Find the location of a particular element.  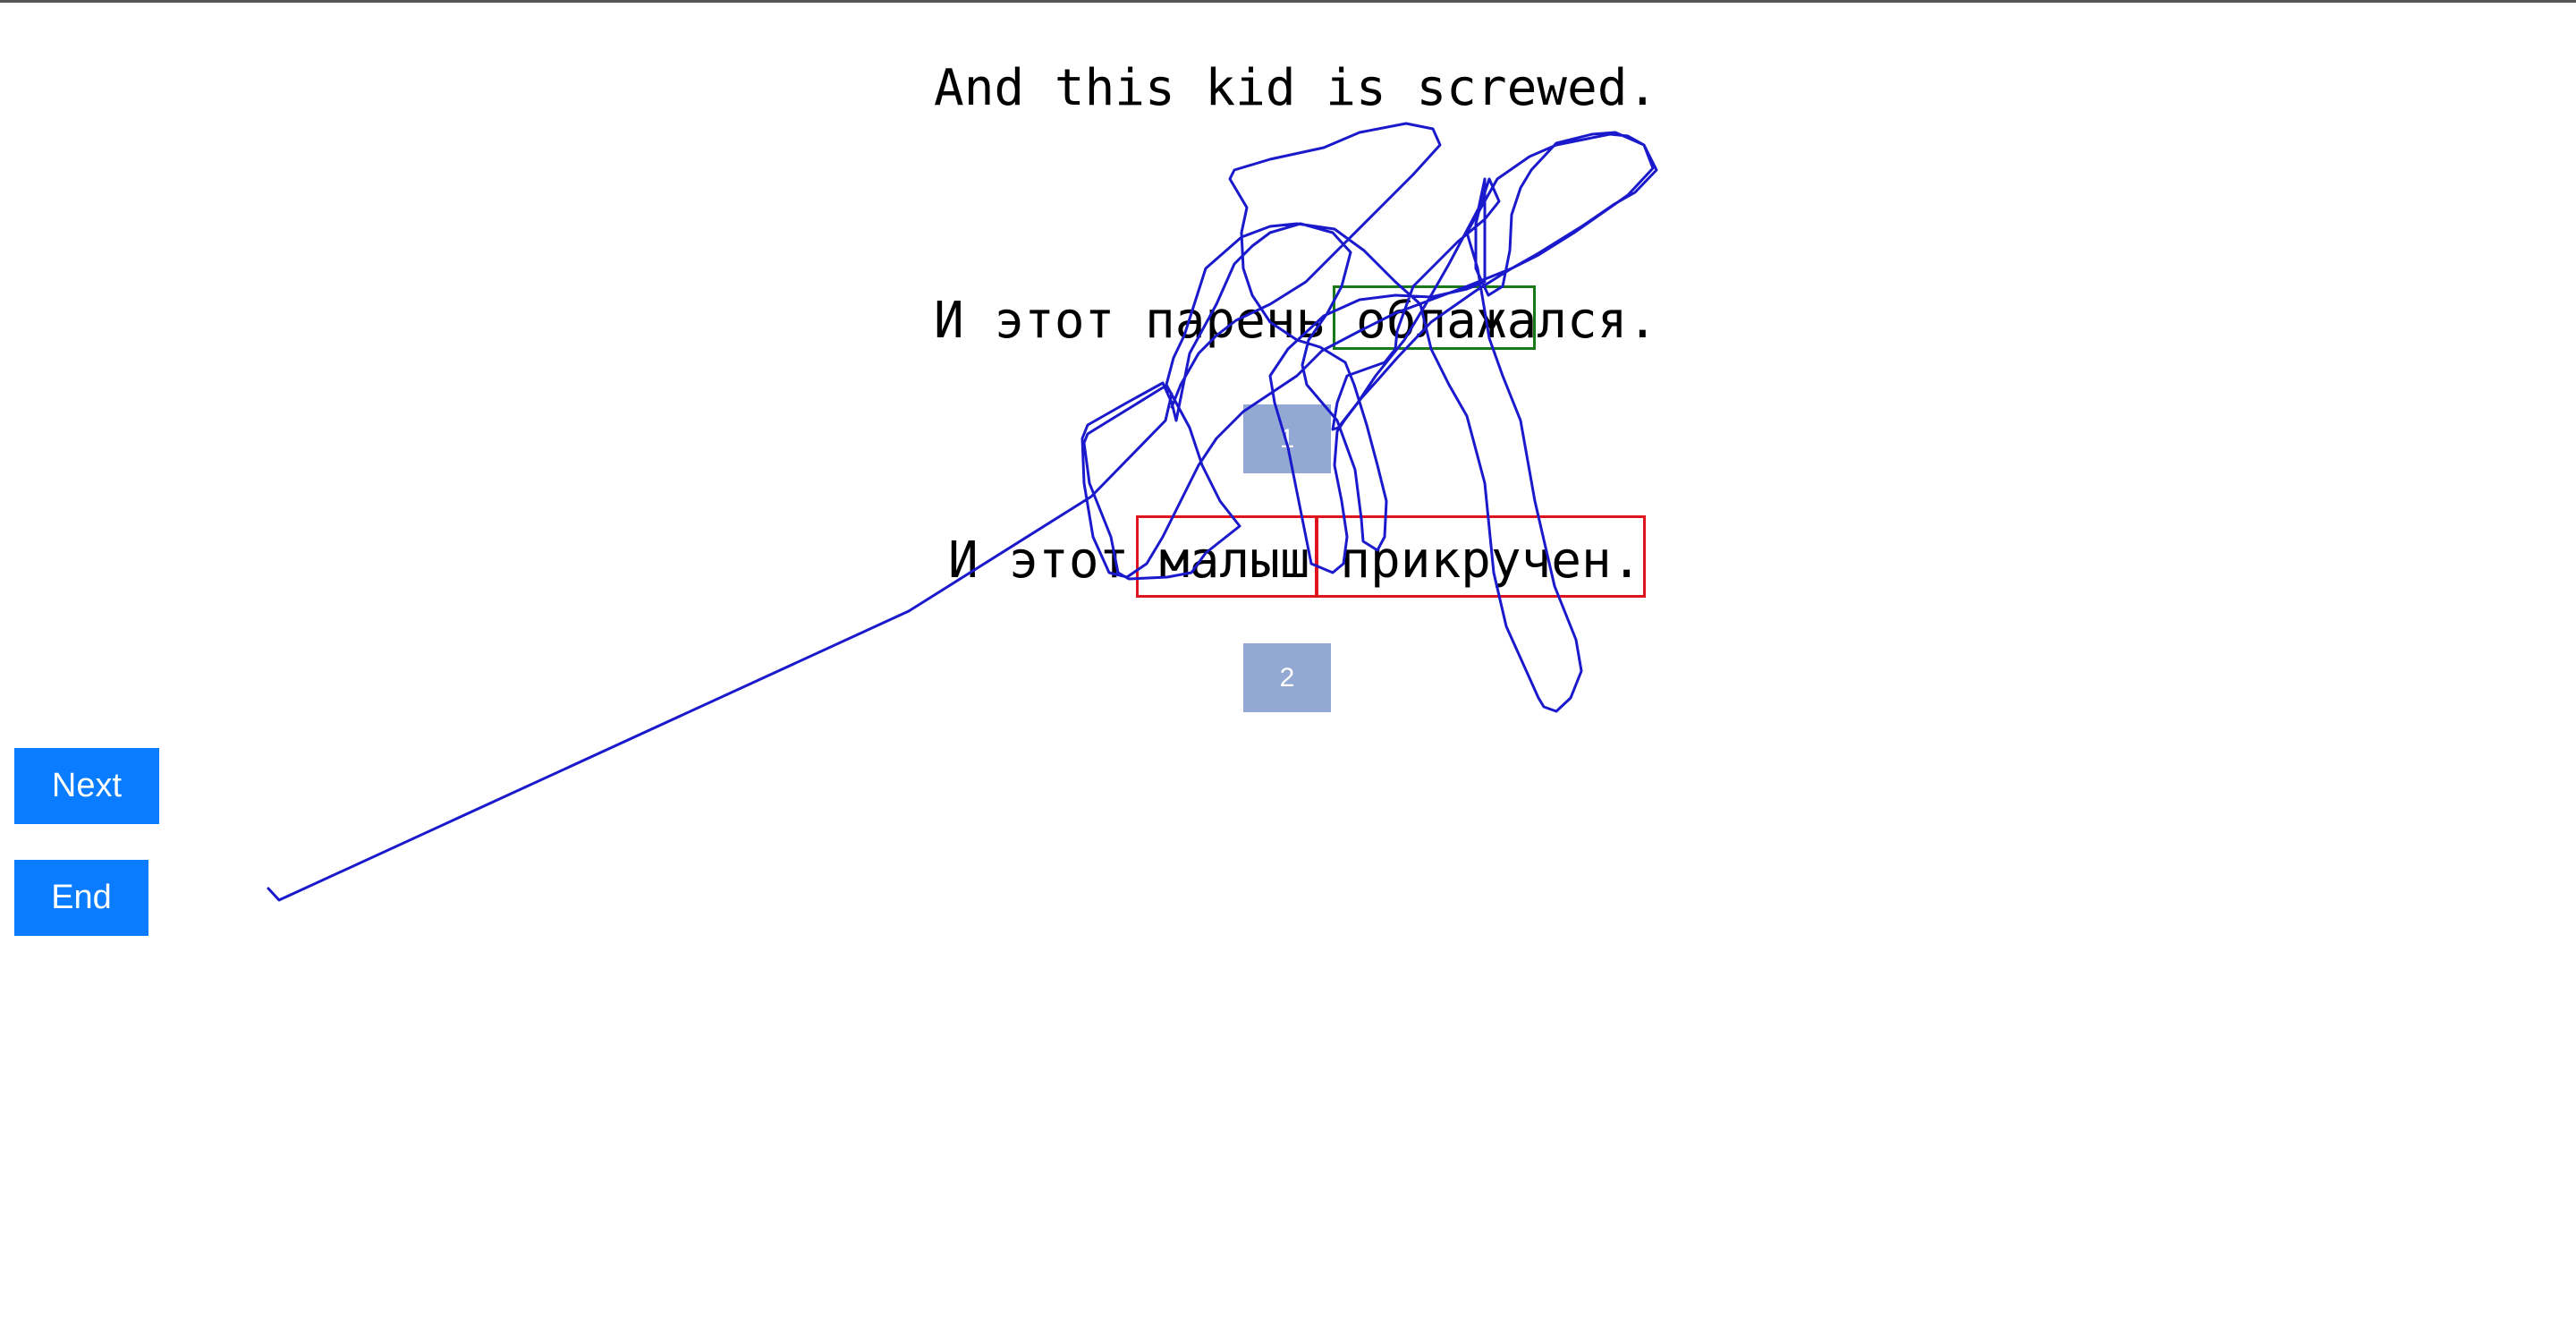

translation-1-good-highlight is located at coordinates (1434, 317).